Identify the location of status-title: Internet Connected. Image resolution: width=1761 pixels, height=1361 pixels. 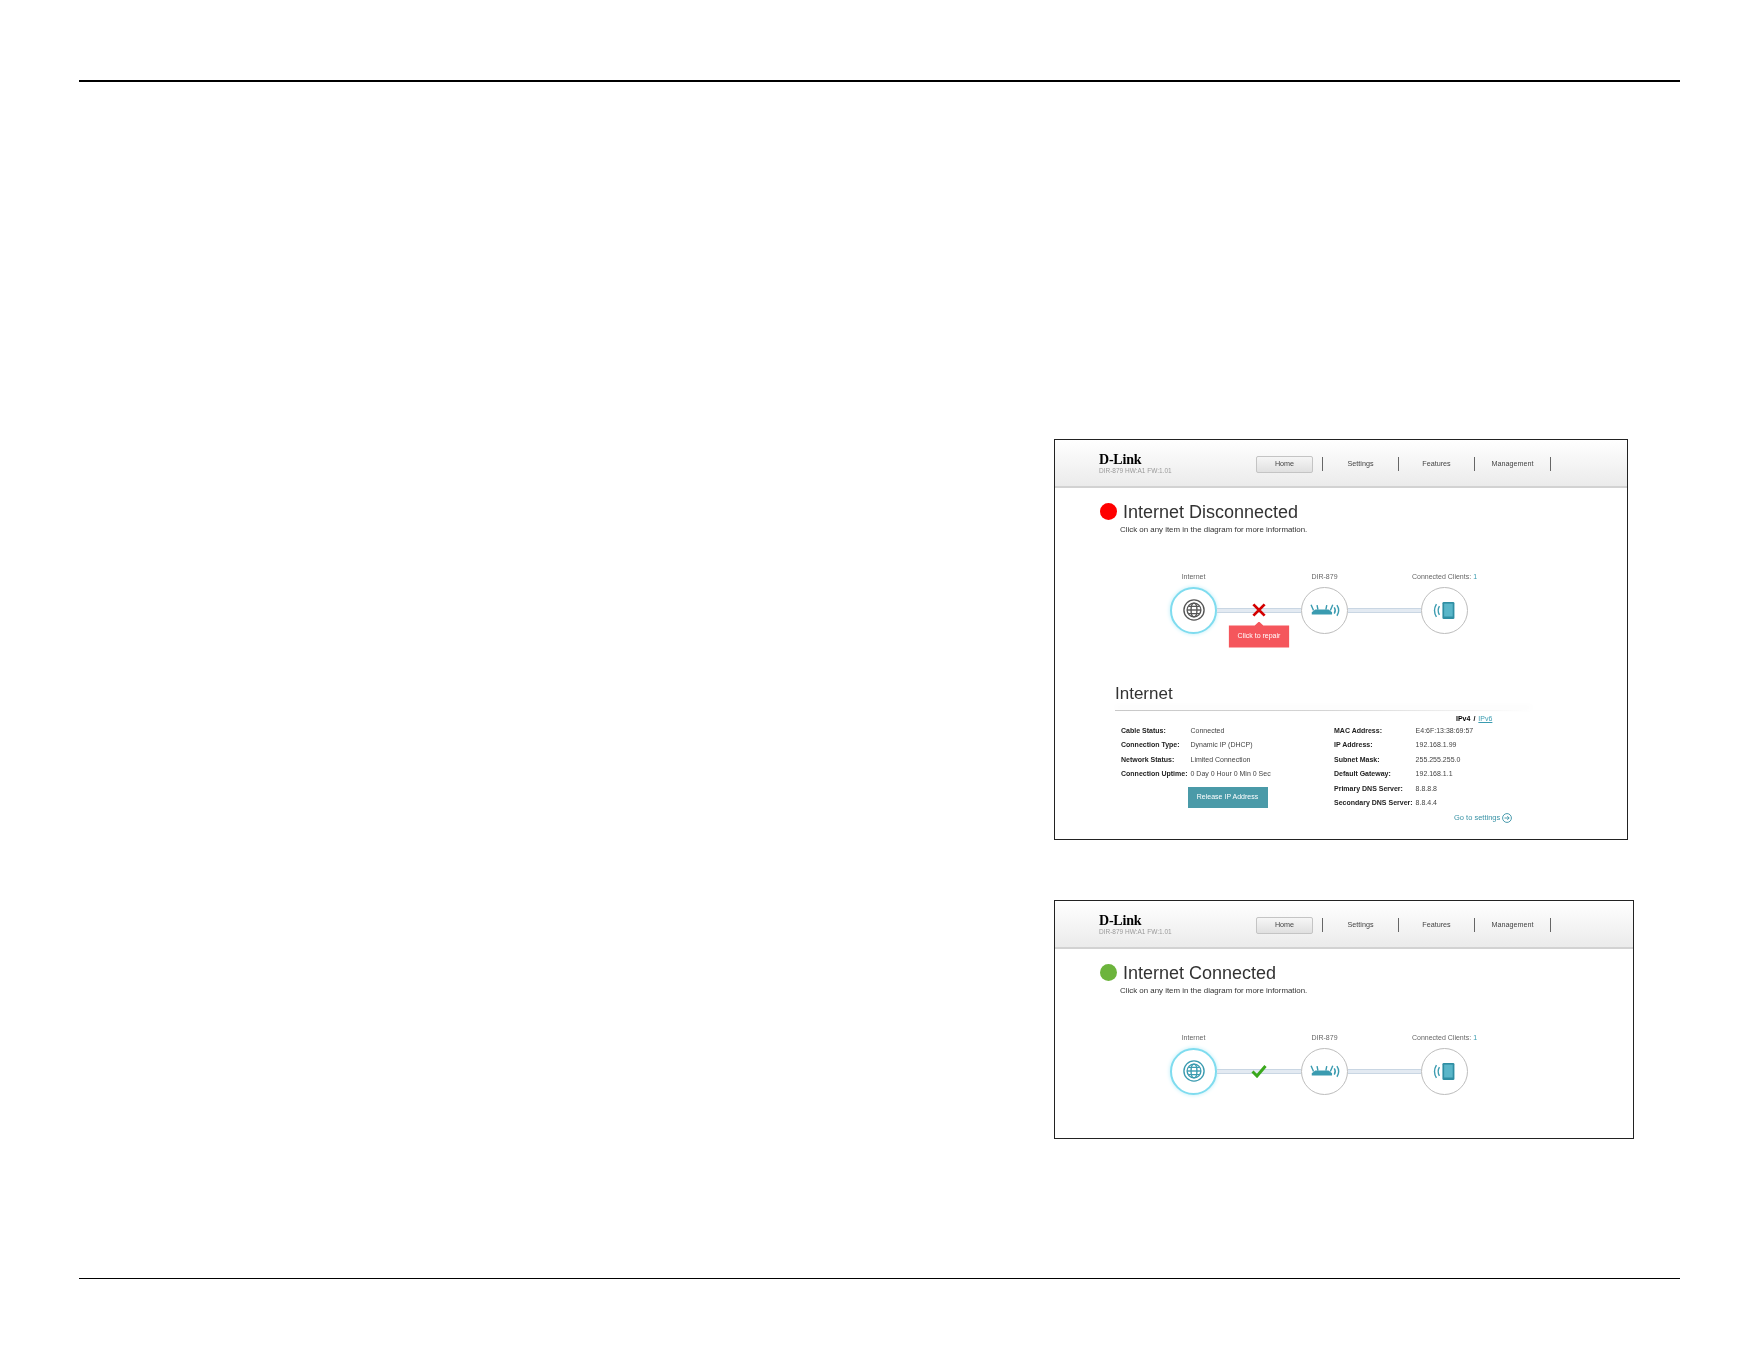
(1200, 972).